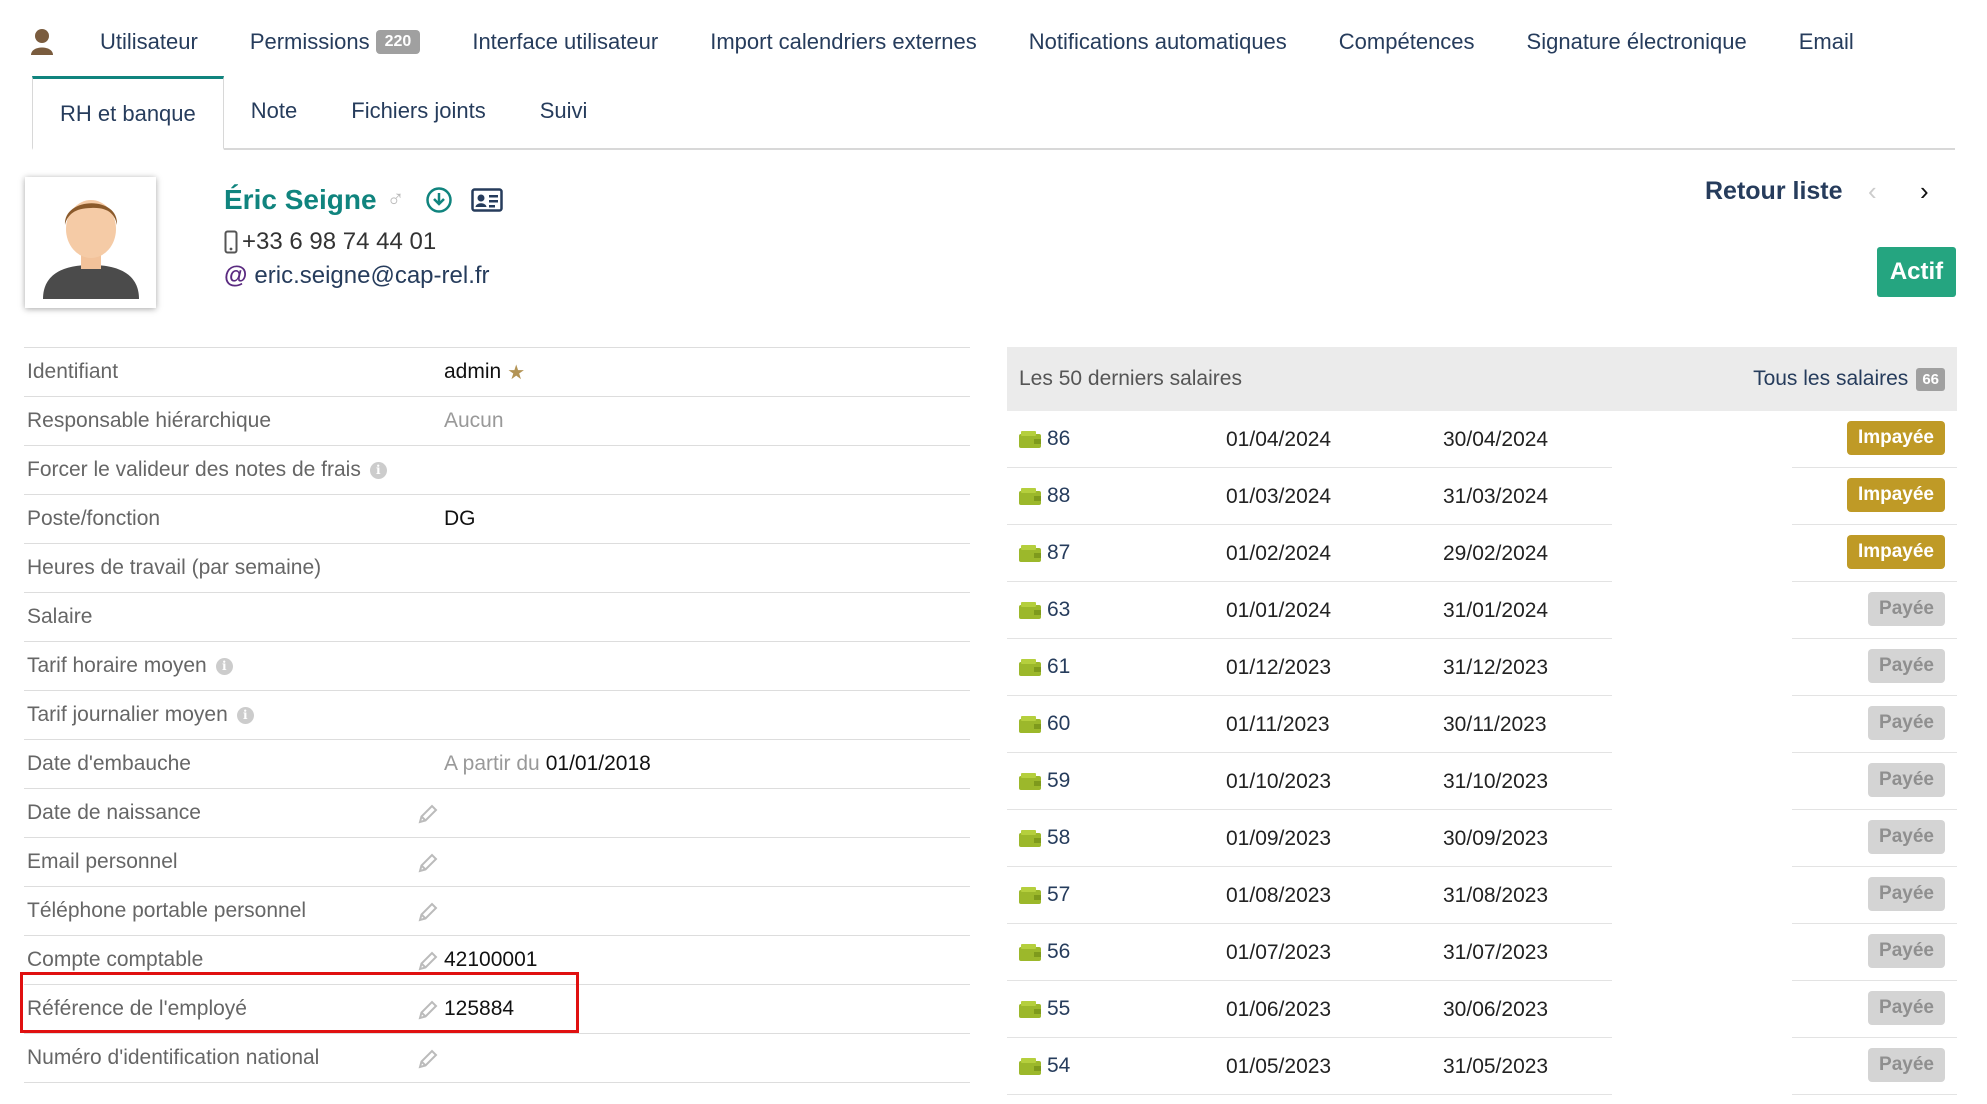  I want to click on tab-suivi: Suivi, so click(564, 111).